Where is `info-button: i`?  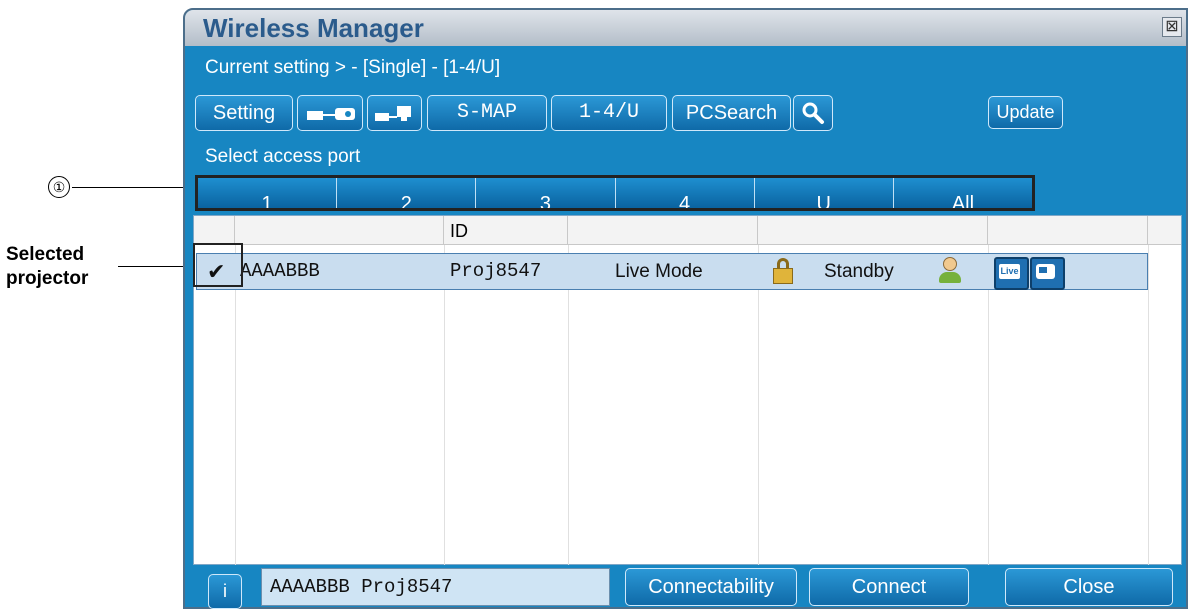 info-button: i is located at coordinates (225, 591).